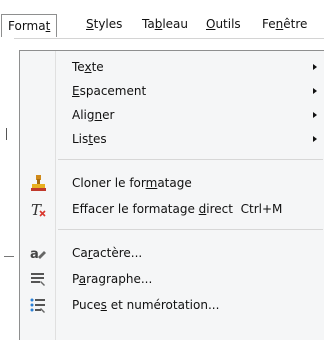 The image size is (324, 340). Describe the element at coordinates (172, 91) in the screenshot. I see `menu-item-espacement: Espacement` at that location.